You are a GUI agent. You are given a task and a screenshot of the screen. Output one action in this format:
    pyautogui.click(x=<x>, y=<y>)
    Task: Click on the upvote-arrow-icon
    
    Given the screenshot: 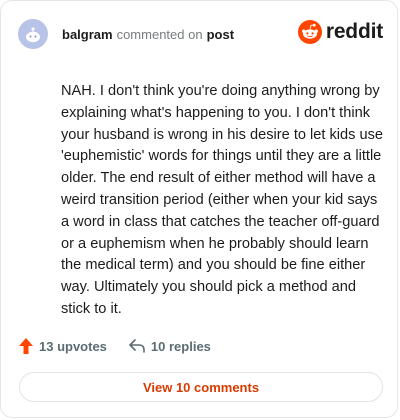 What is the action you would take?
    pyautogui.click(x=26, y=346)
    